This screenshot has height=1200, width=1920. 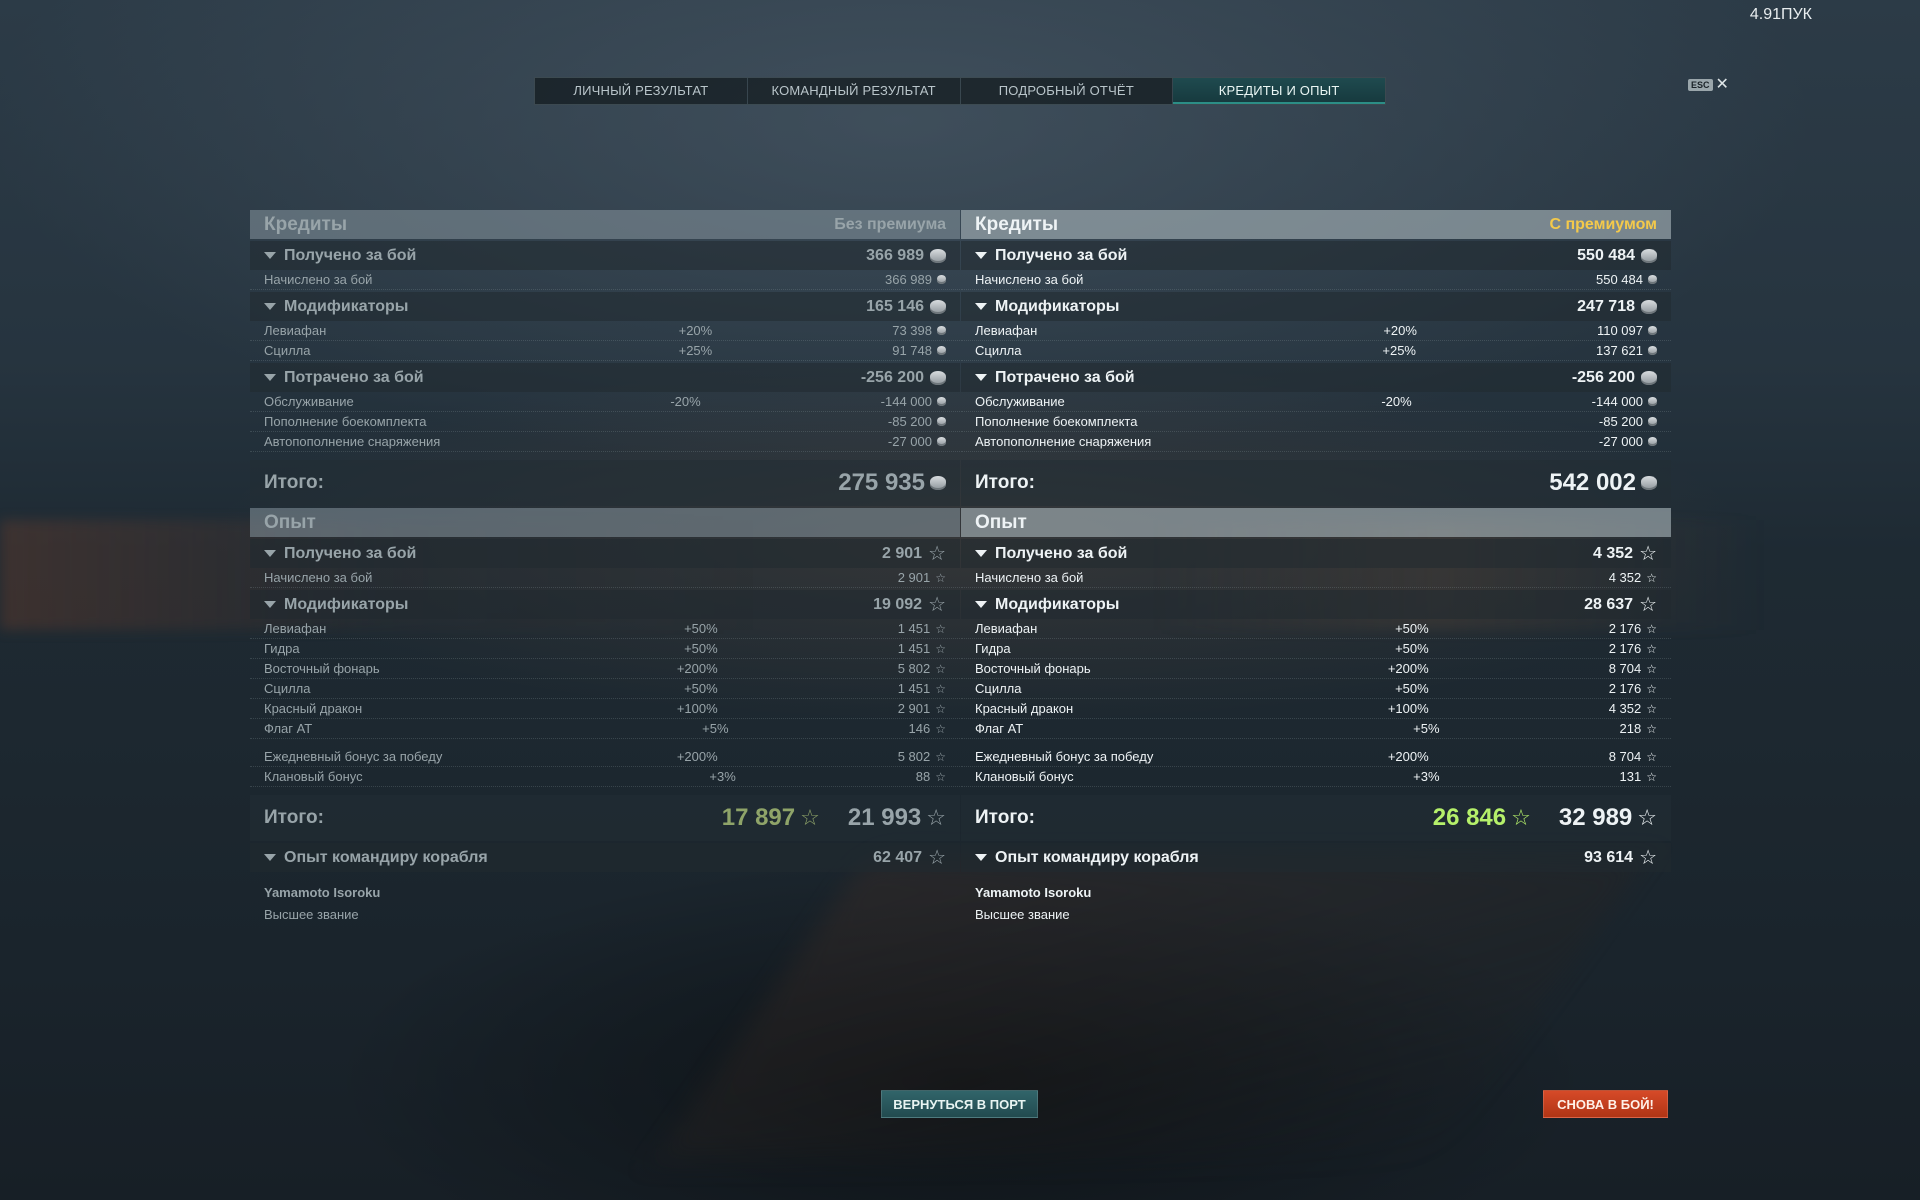 I want to click on section-value: 4 352, so click(x=1613, y=553).